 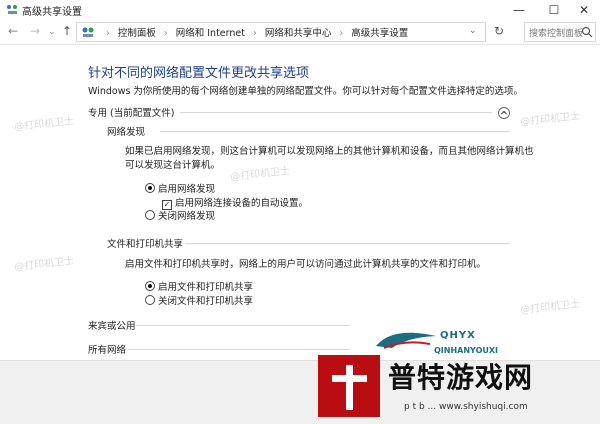 What do you see at coordinates (206, 301) in the screenshot?
I see `radio-label: 关闭文件和打印机共享` at bounding box center [206, 301].